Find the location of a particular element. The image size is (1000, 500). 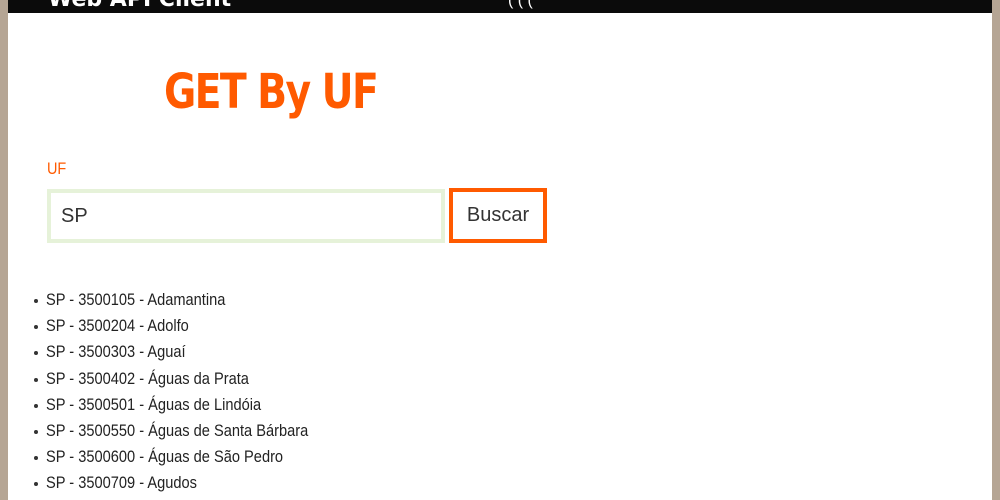

uf-label: UF is located at coordinates (57, 168).